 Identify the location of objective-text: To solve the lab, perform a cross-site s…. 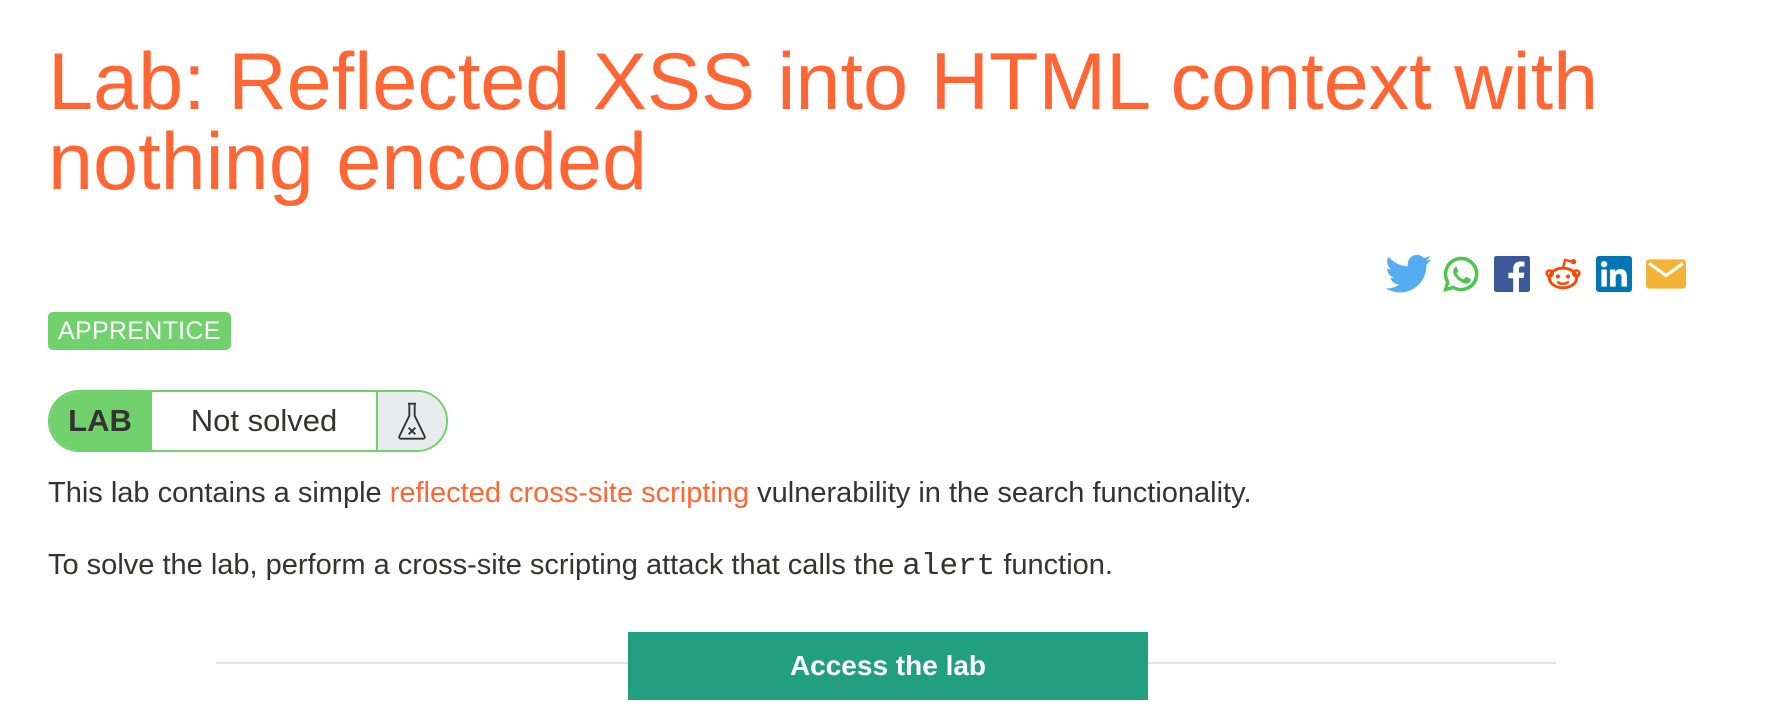
(475, 565).